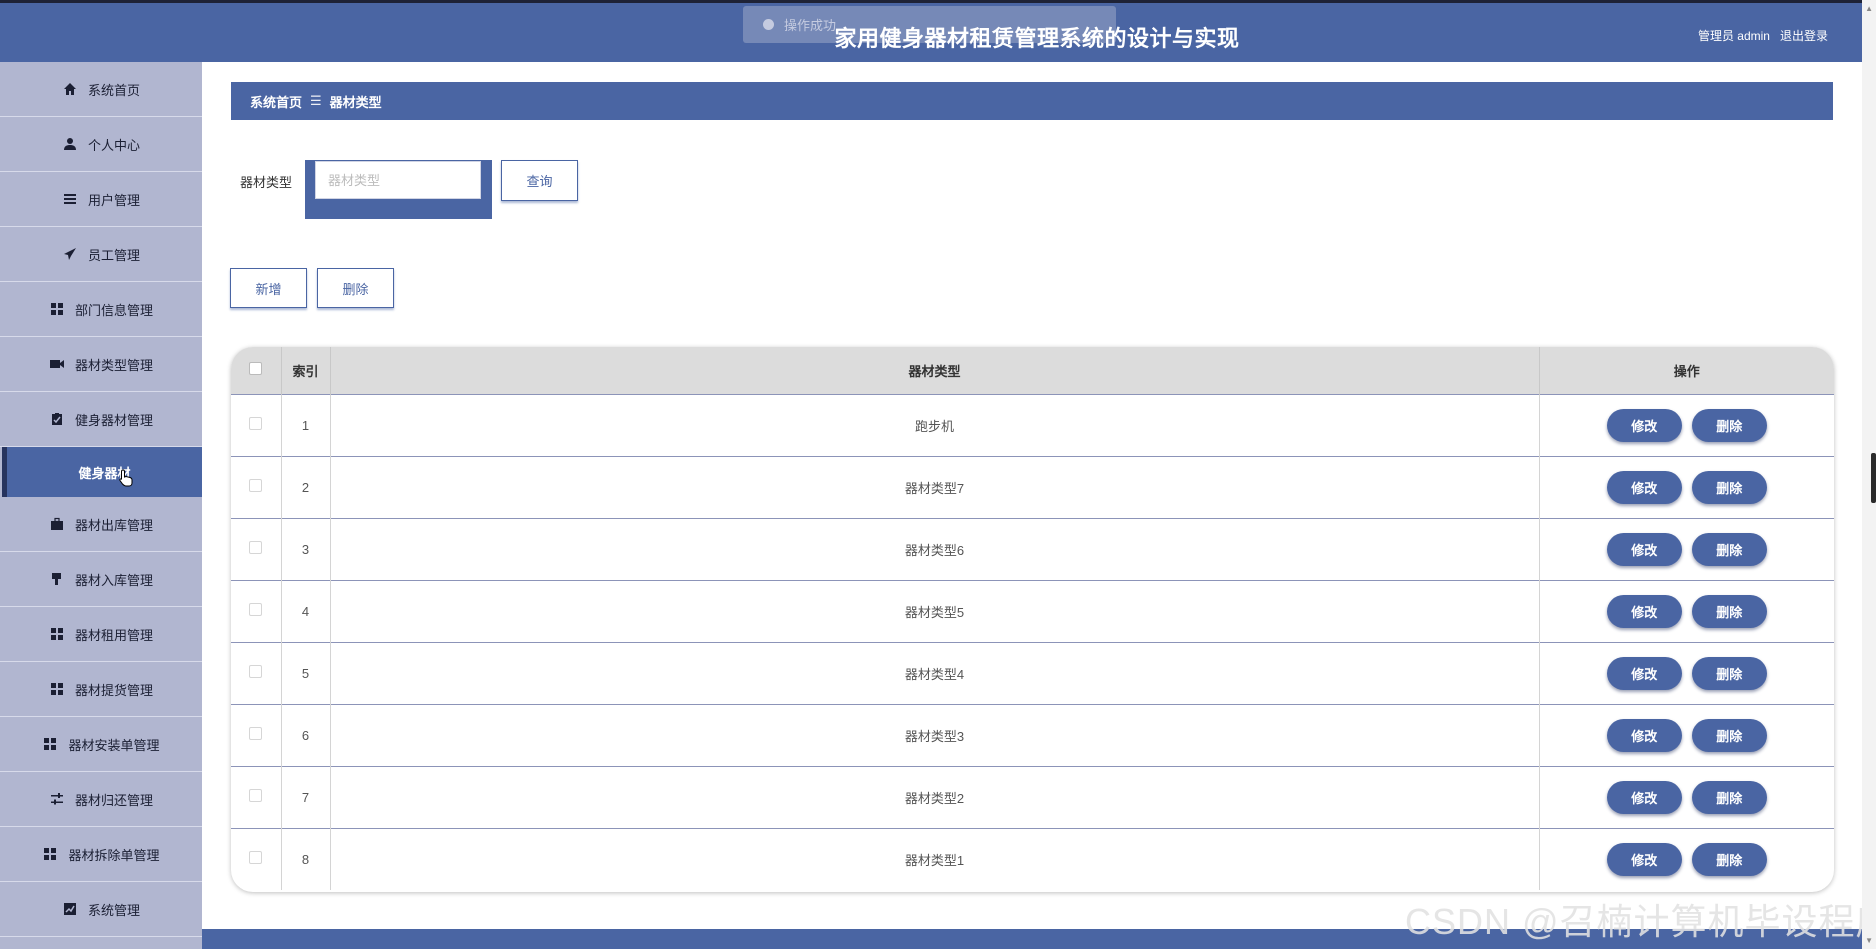  Describe the element at coordinates (126, 479) in the screenshot. I see `hand-cursor-icon` at that location.